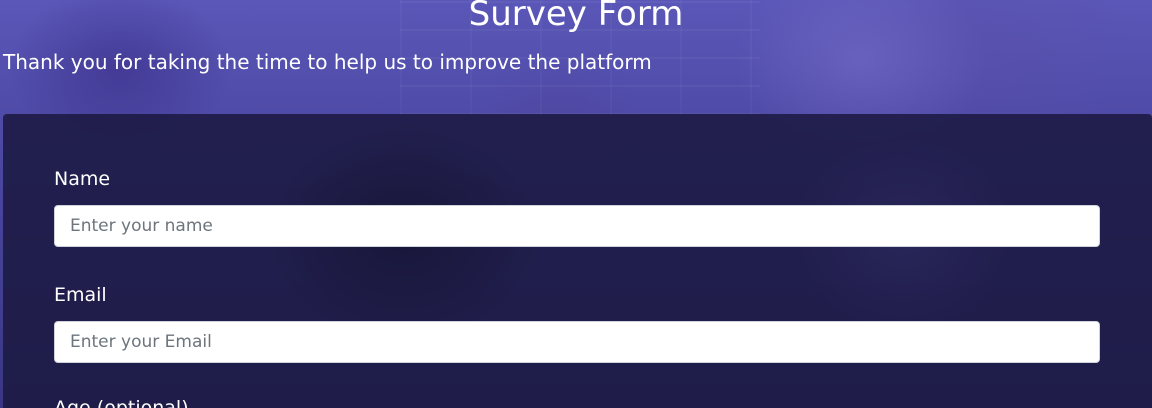 The width and height of the screenshot is (1152, 408). I want to click on age-label: Age (optional), so click(121, 402).